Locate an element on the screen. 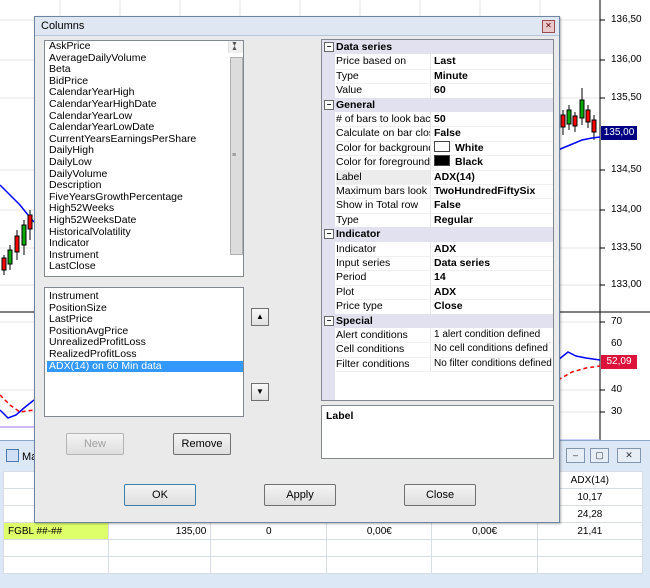  property-row: Show in Total row False is located at coordinates (437, 206).